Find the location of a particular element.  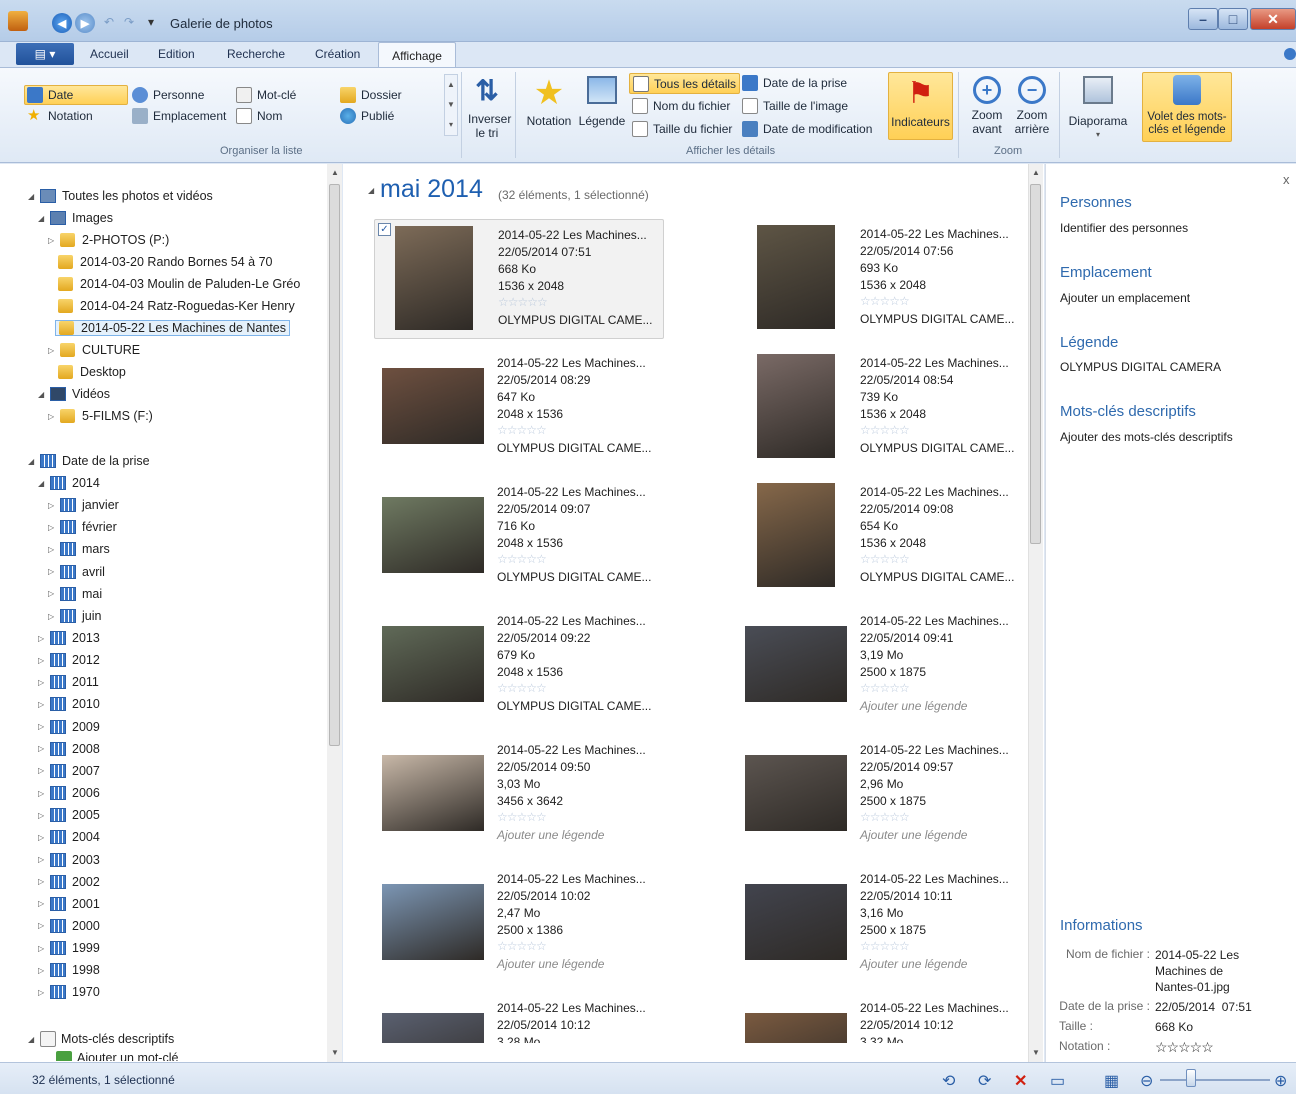

tree-year: ▷ 2005 is located at coordinates (69, 815).